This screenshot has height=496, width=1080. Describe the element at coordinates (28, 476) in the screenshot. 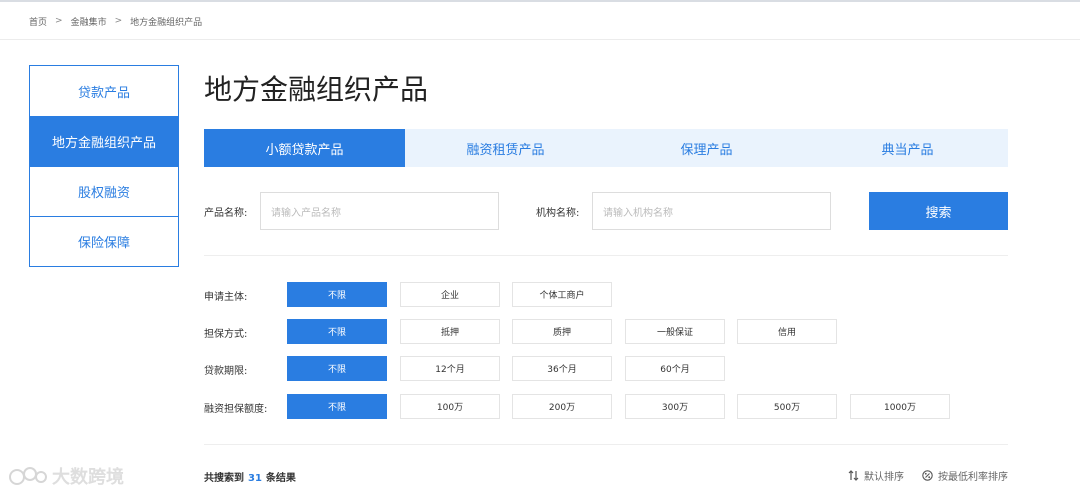

I see `watermark-logo-icon` at that location.